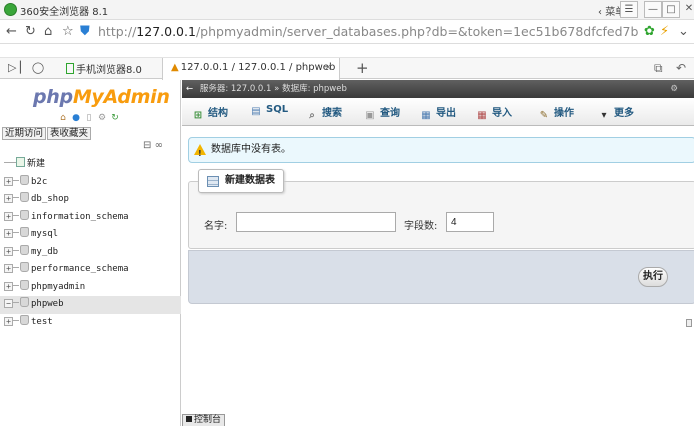  Describe the element at coordinates (90, 323) in the screenshot. I see `tree-item-db: + test` at that location.